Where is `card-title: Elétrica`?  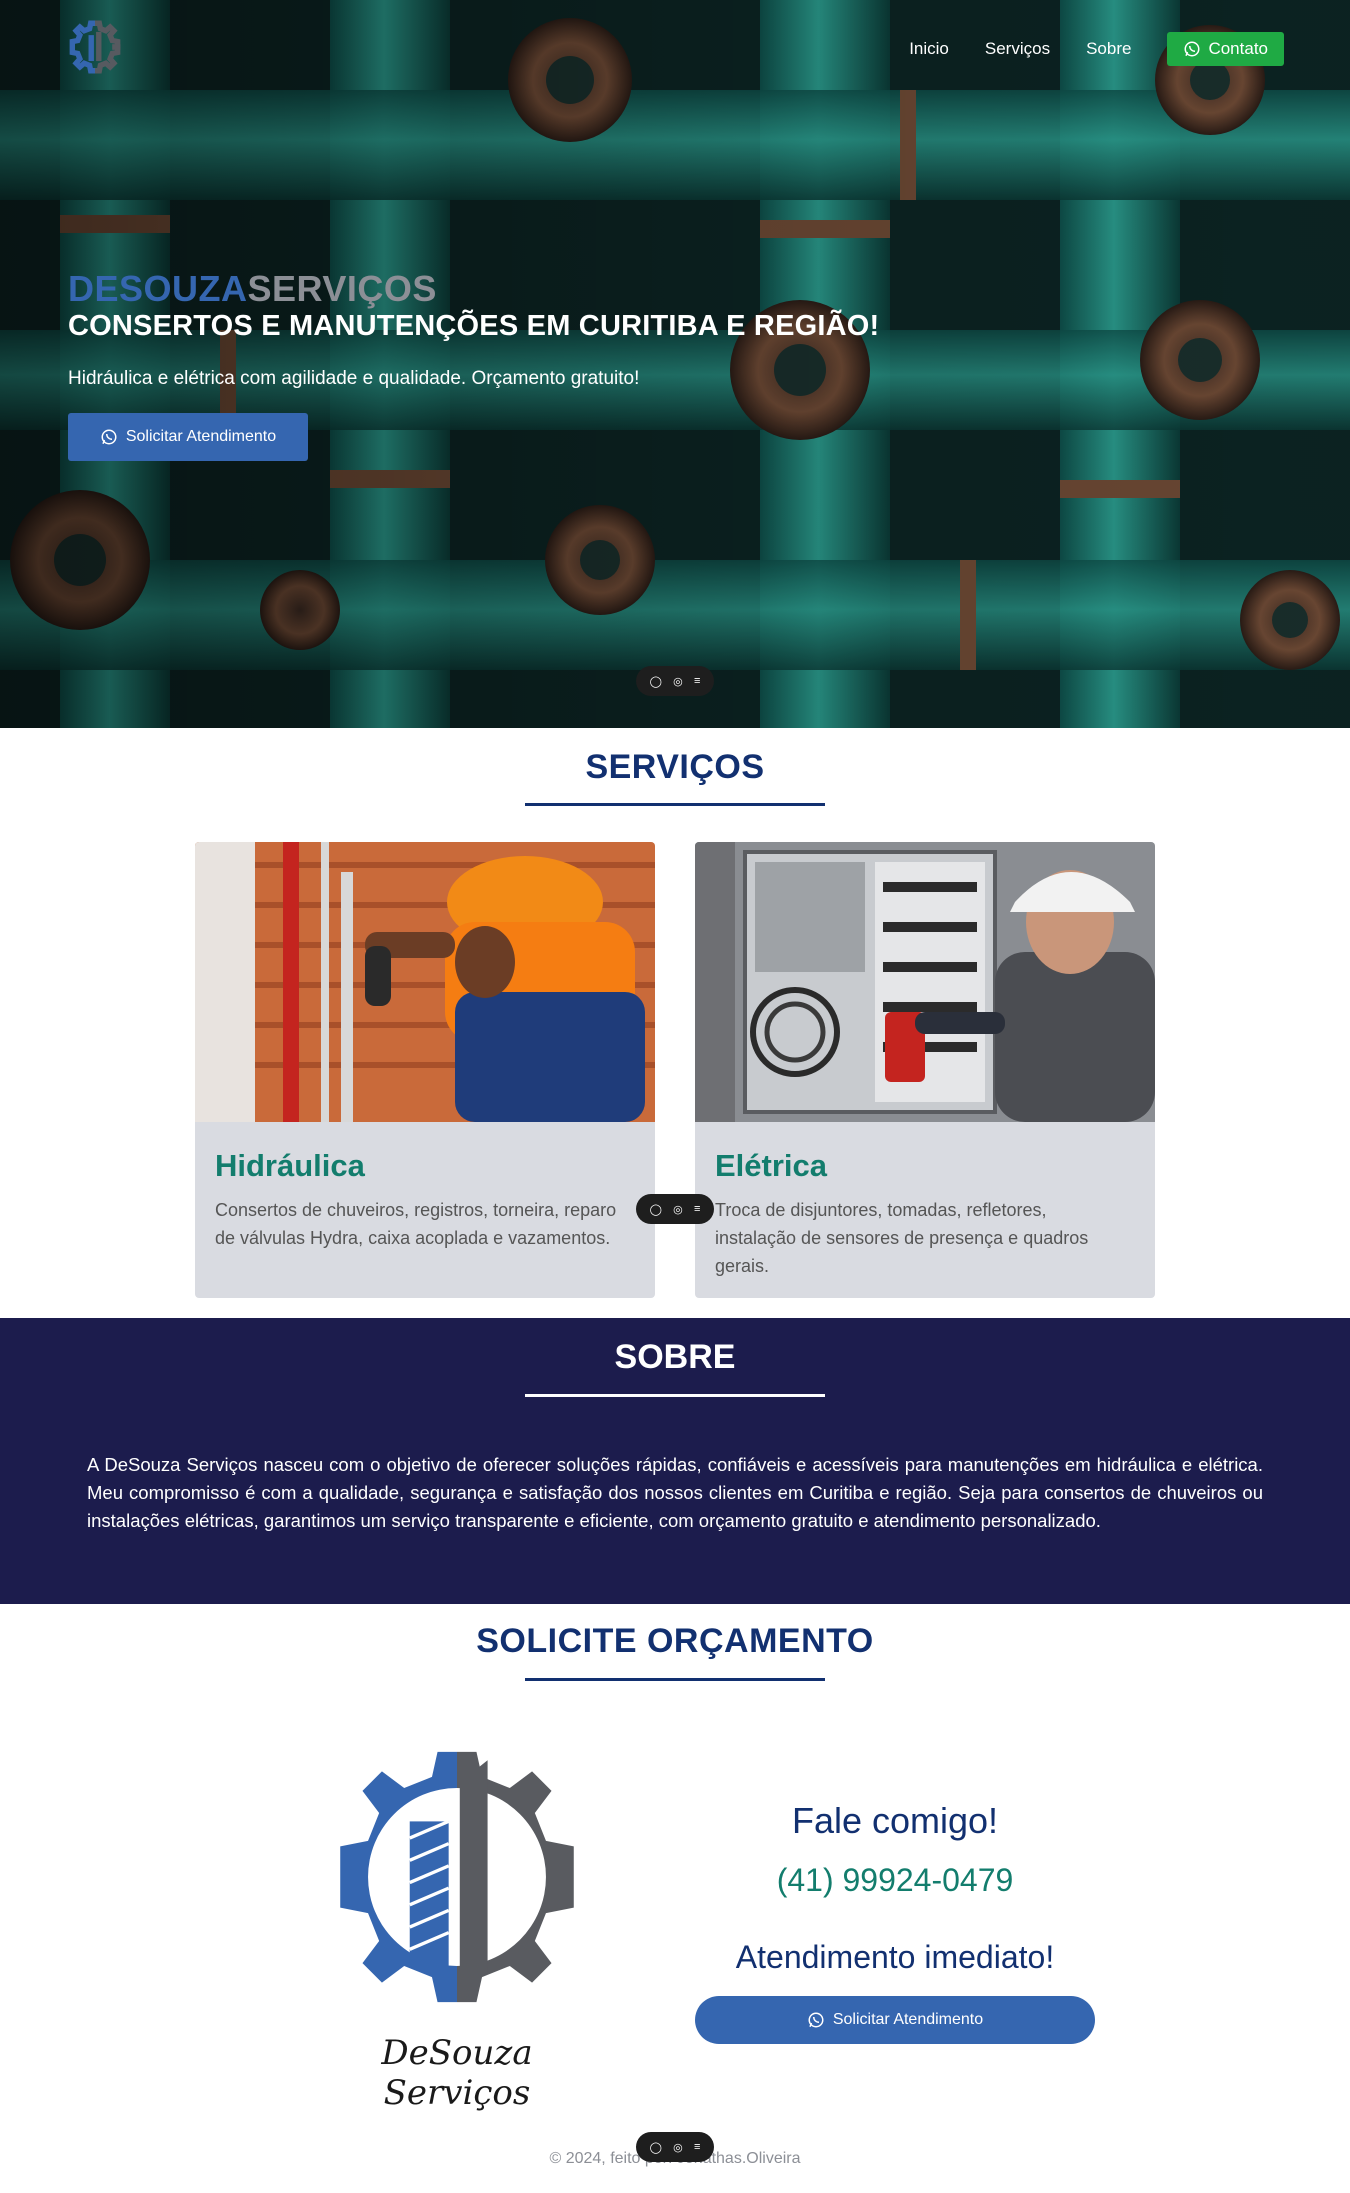
card-title: Elétrica is located at coordinates (771, 1165).